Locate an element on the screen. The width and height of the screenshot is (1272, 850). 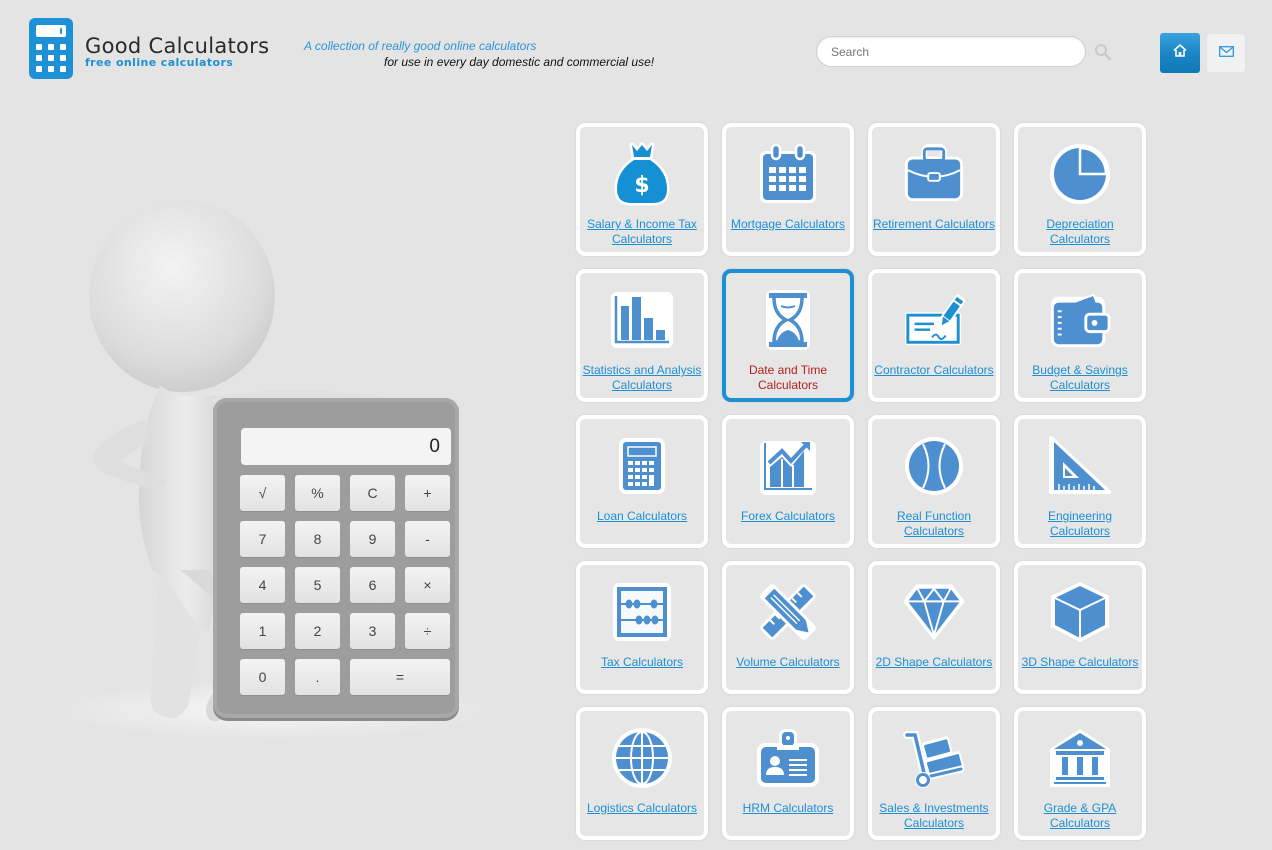
category-label: Engineering Calculators is located at coordinates (1080, 523).